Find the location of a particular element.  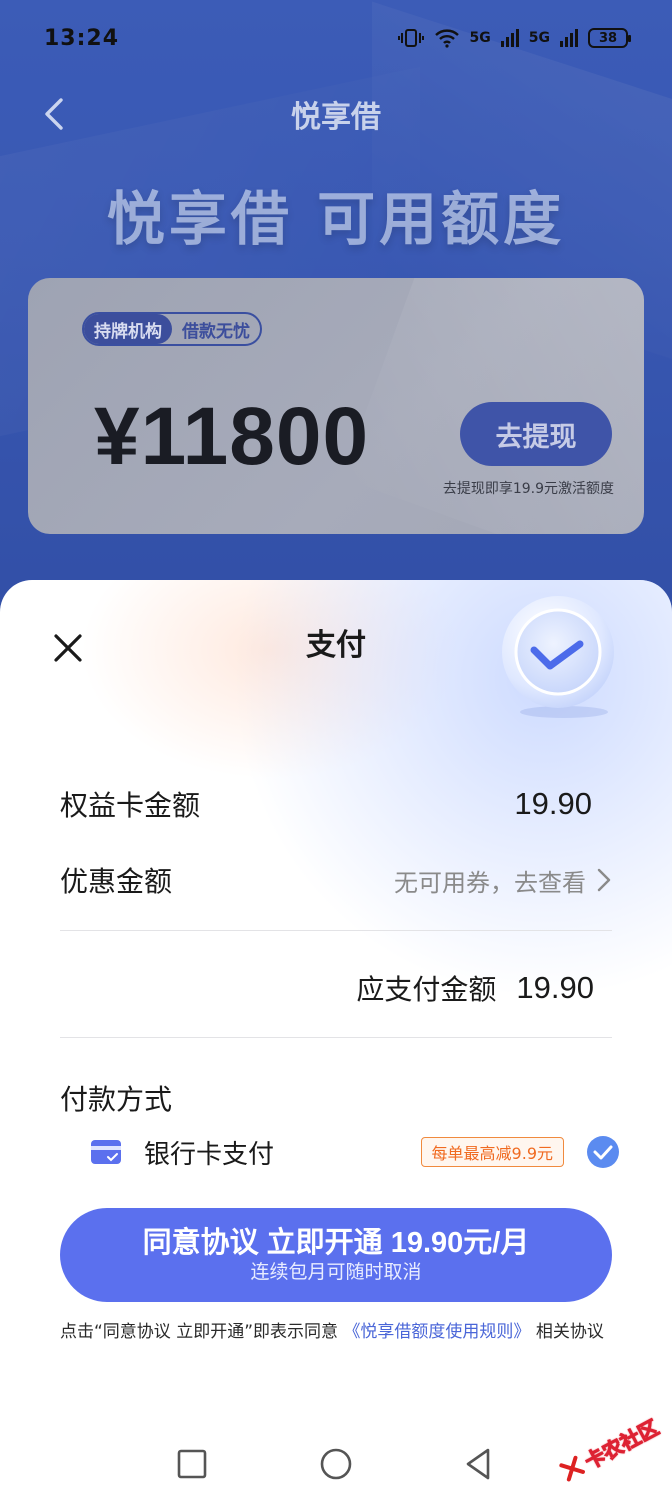

tag-worry-free: 借款无忧 is located at coordinates (216, 331).